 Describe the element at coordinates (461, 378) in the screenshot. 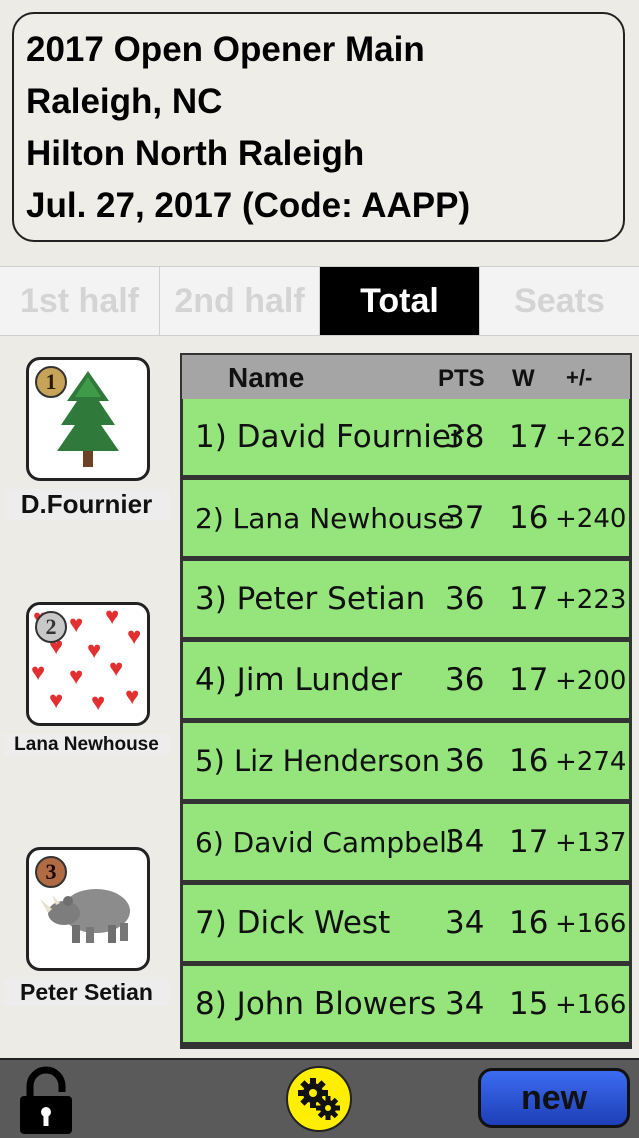

I see `column-pts-header: PTS` at that location.